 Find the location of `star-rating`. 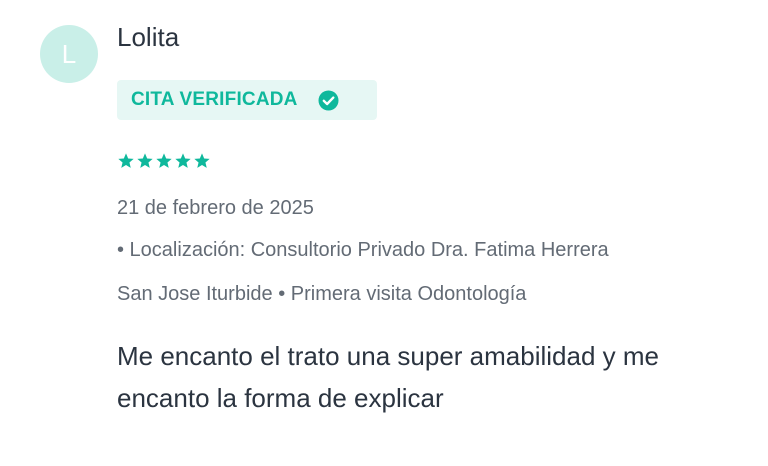

star-rating is located at coordinates (164, 161).